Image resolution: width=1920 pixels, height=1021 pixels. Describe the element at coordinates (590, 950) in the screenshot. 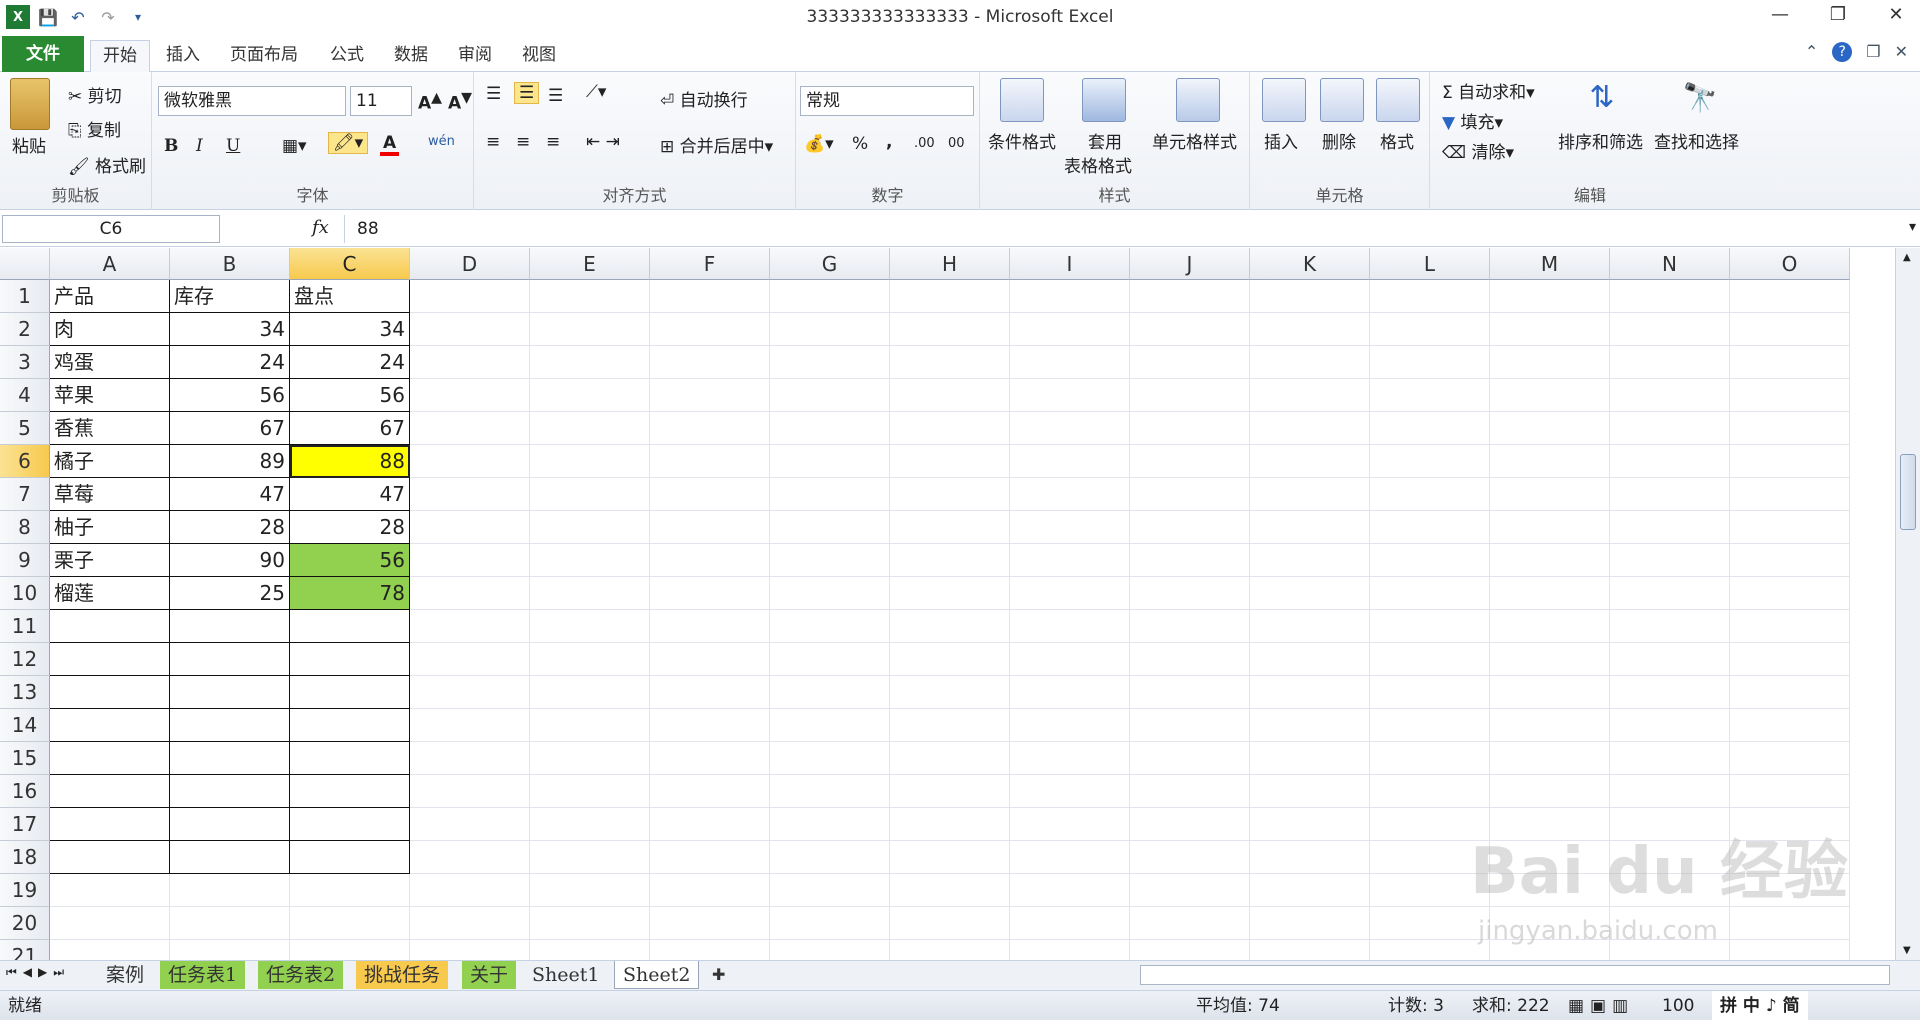

I see `cell-e21` at that location.